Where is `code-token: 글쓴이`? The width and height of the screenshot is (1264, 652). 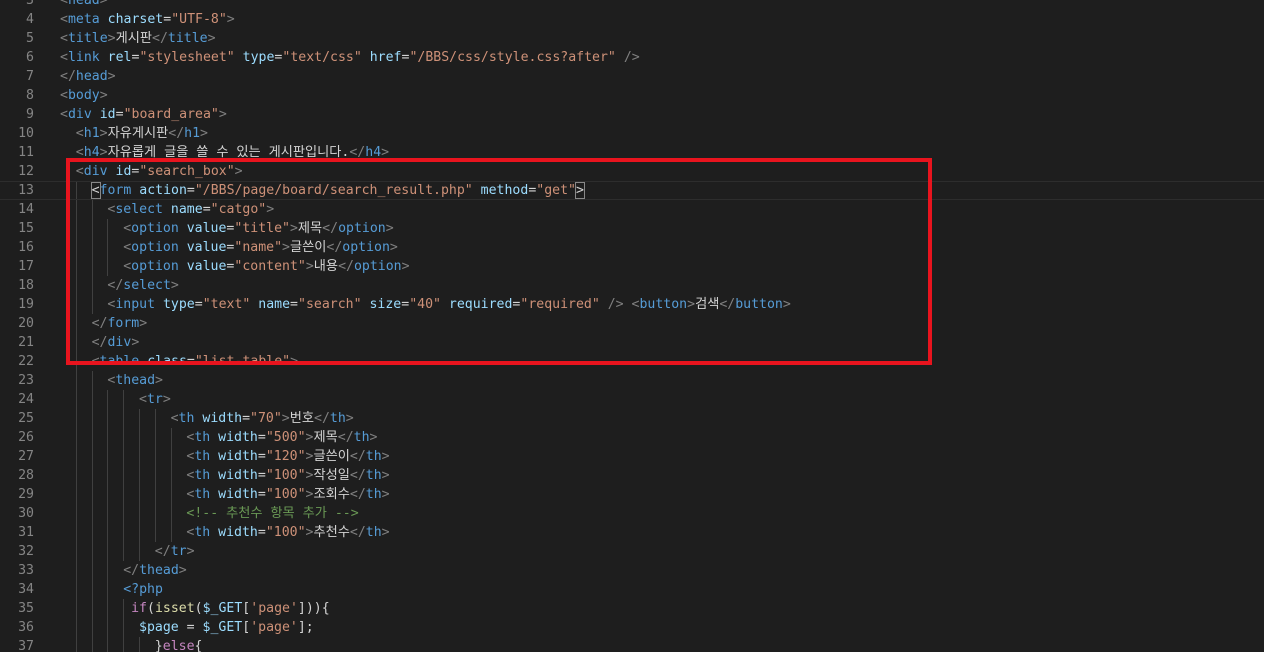 code-token: 글쓴이 is located at coordinates (331, 456).